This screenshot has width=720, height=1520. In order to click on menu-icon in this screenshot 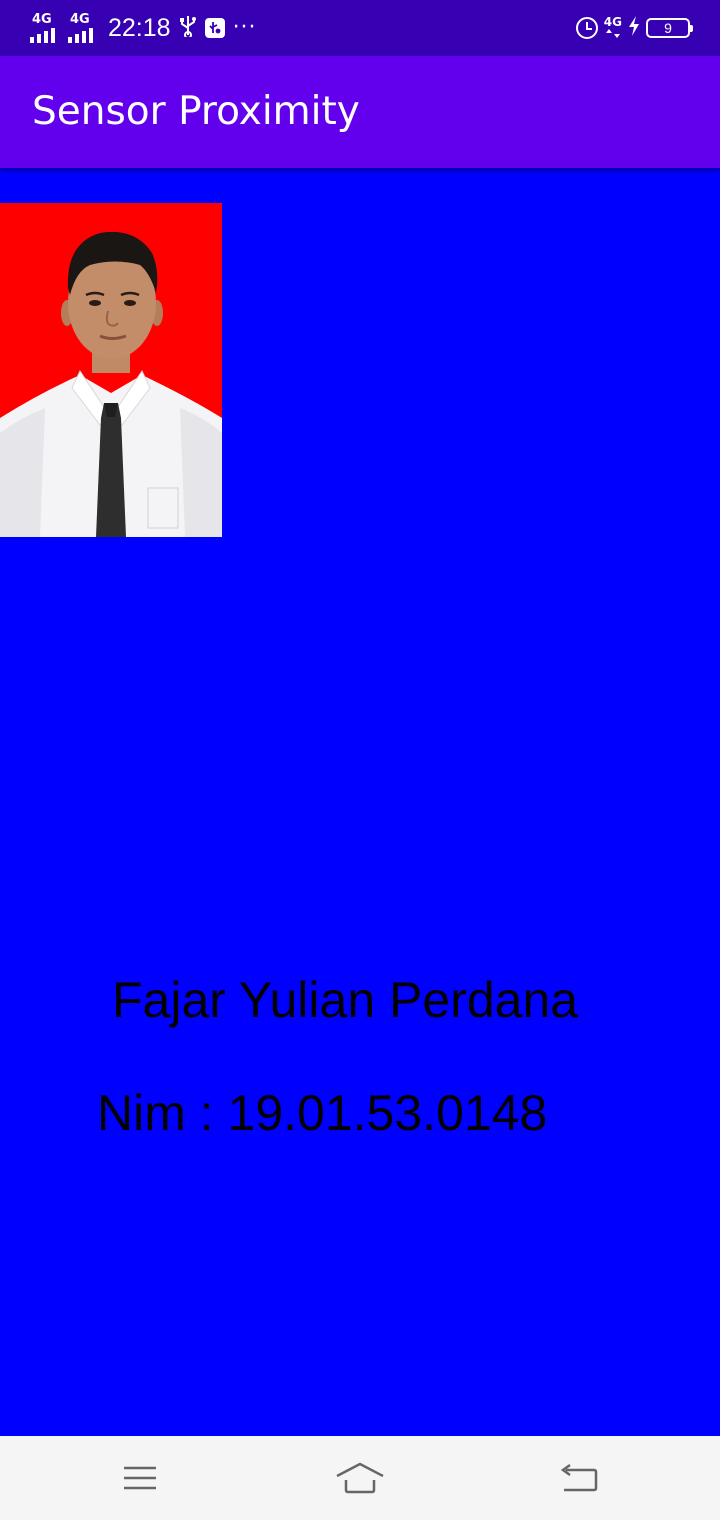, I will do `click(140, 1478)`.